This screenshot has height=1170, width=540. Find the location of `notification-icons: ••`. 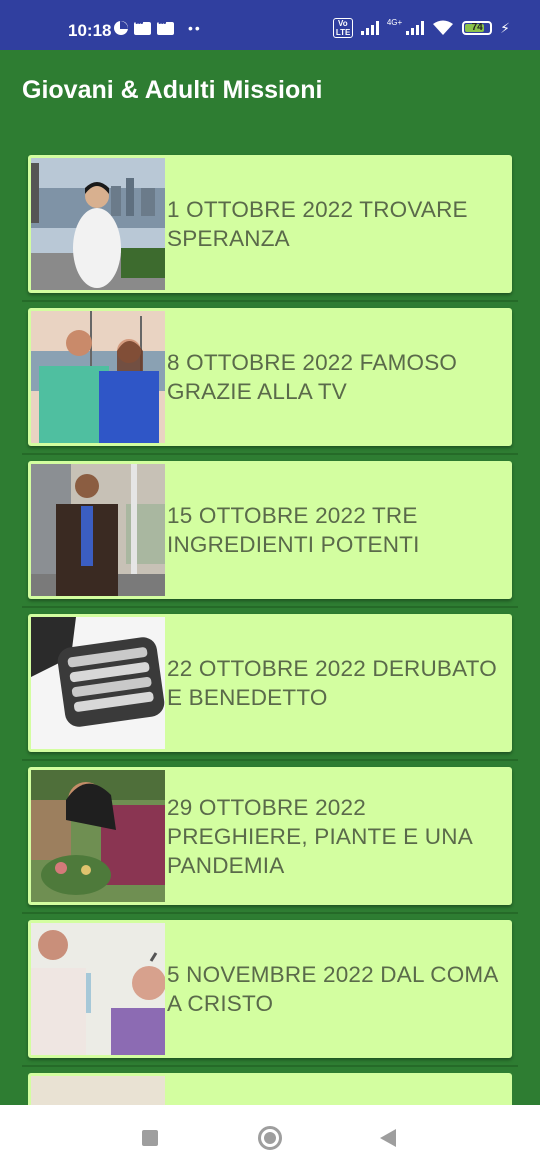

notification-icons: •• is located at coordinates (158, 27).